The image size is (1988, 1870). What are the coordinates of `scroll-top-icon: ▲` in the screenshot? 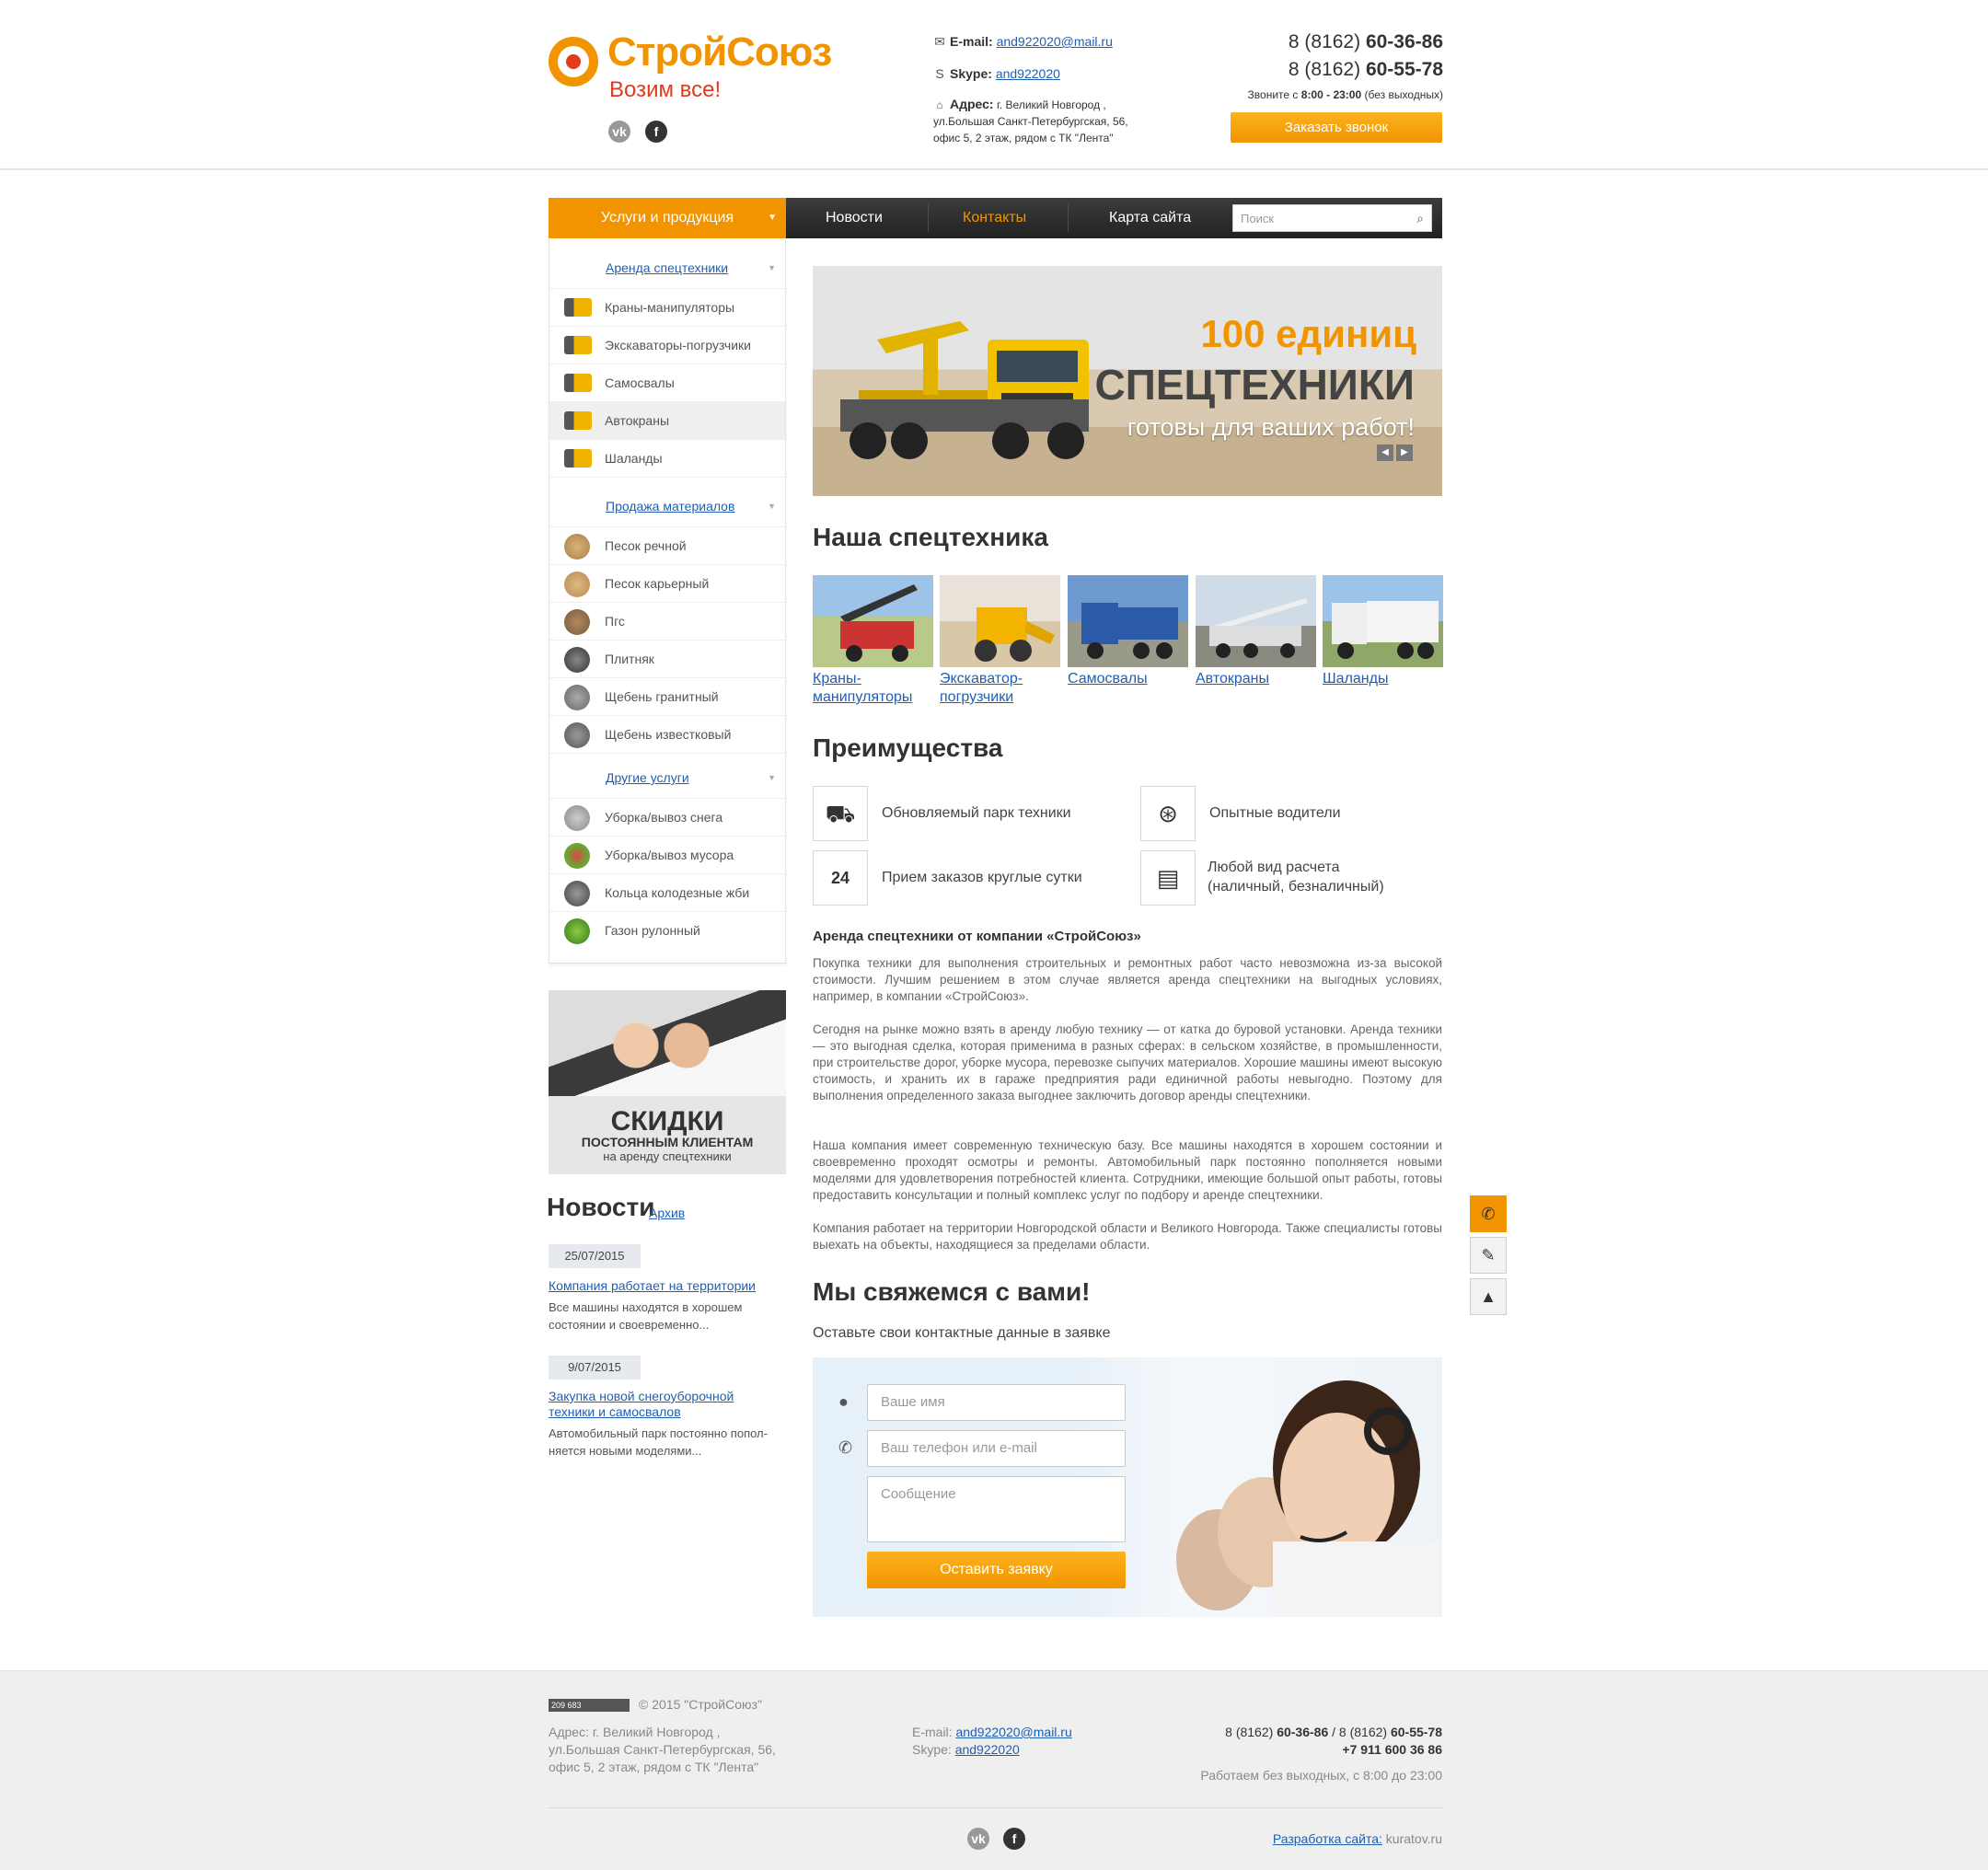 It's located at (1488, 1296).